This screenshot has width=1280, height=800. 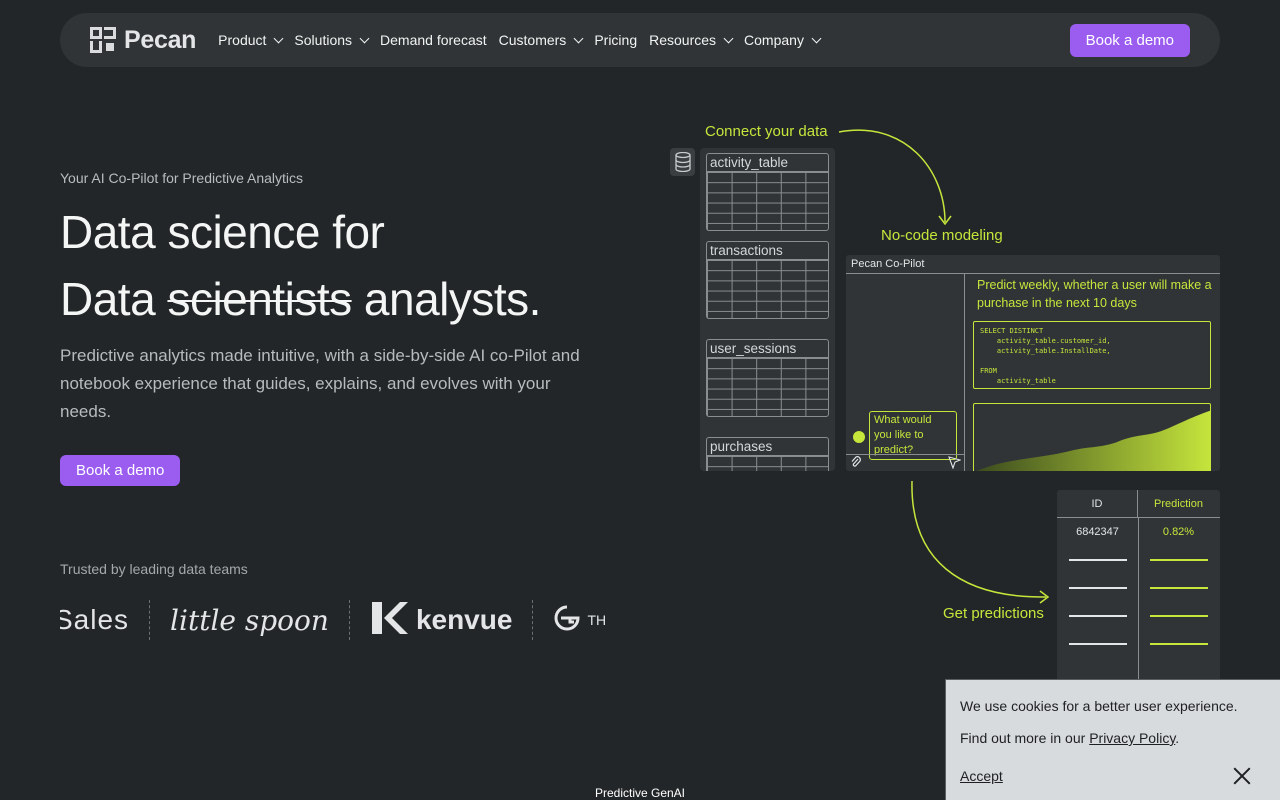 What do you see at coordinates (955, 463) in the screenshot?
I see `send-icon` at bounding box center [955, 463].